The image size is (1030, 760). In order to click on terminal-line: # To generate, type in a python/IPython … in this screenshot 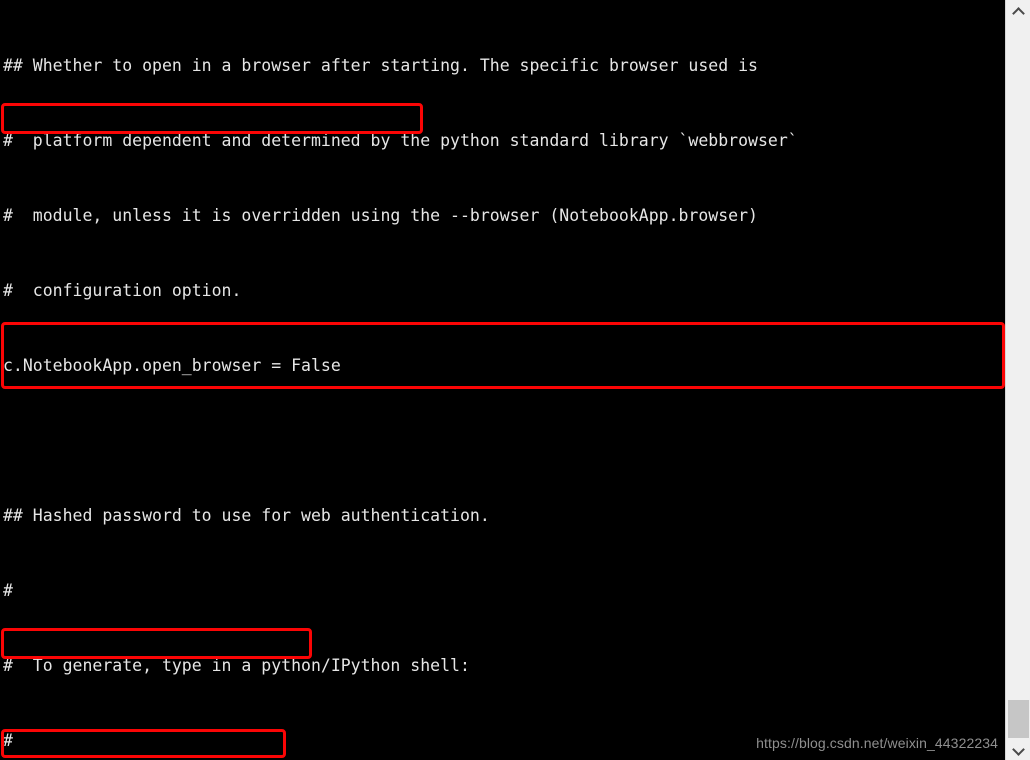, I will do `click(236, 665)`.